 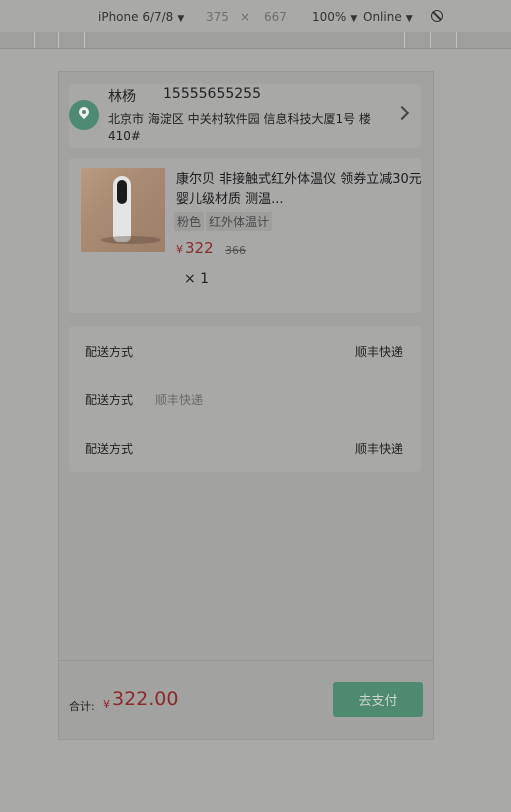 I want to click on price-currency: ¥, so click(x=179, y=249).